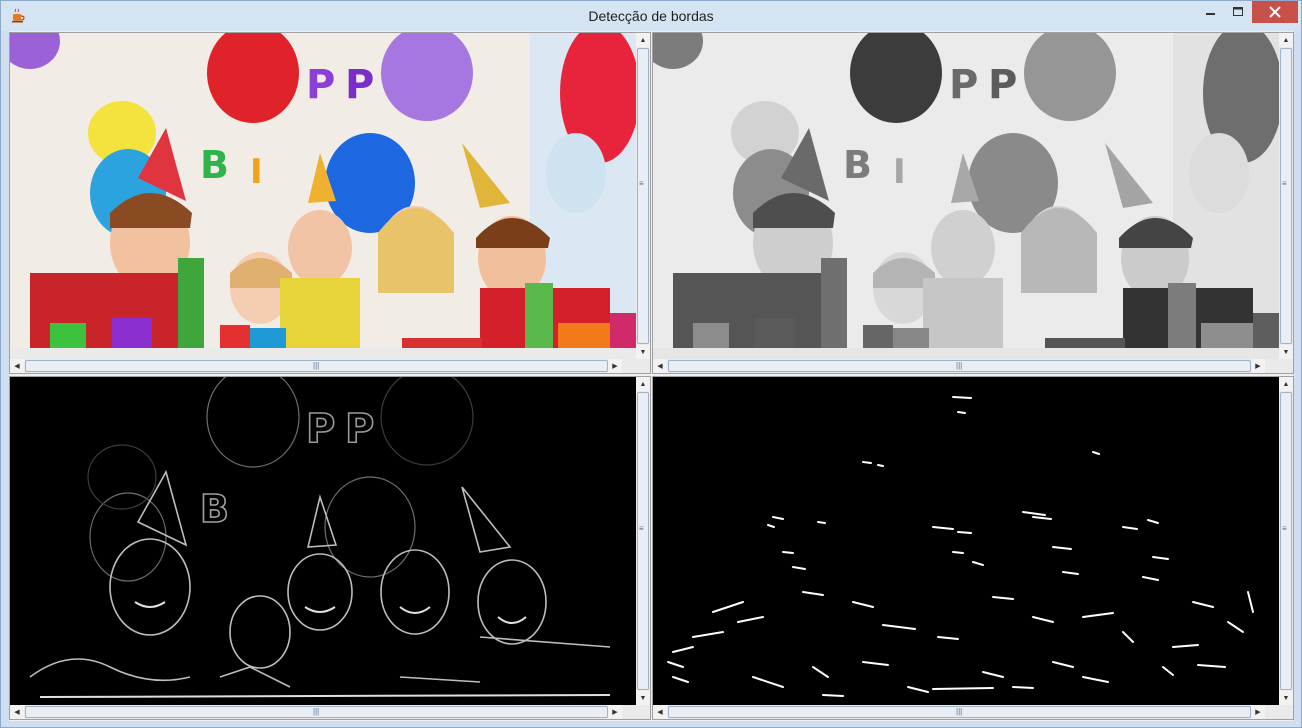 The height and width of the screenshot is (728, 1302). I want to click on maximize-button, so click(1238, 12).